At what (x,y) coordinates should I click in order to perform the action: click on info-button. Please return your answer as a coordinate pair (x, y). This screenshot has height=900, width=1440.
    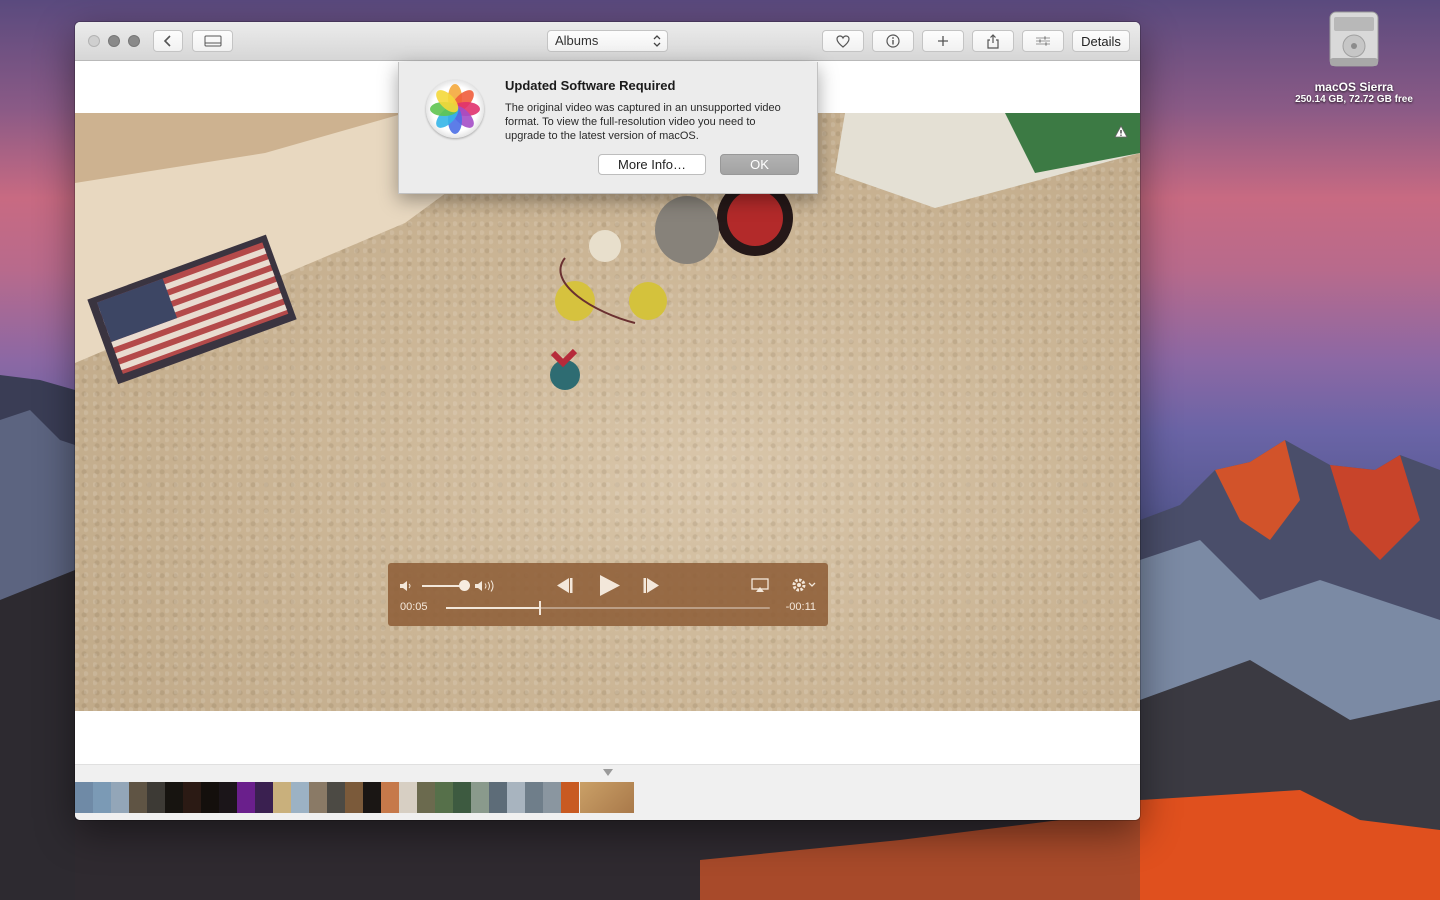
    Looking at the image, I should click on (893, 41).